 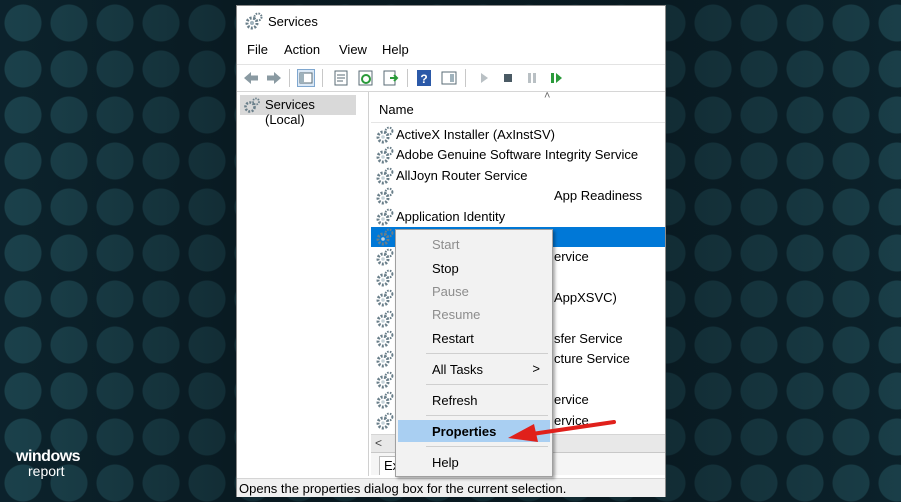 I want to click on restart-service-icon, so click(x=556, y=78).